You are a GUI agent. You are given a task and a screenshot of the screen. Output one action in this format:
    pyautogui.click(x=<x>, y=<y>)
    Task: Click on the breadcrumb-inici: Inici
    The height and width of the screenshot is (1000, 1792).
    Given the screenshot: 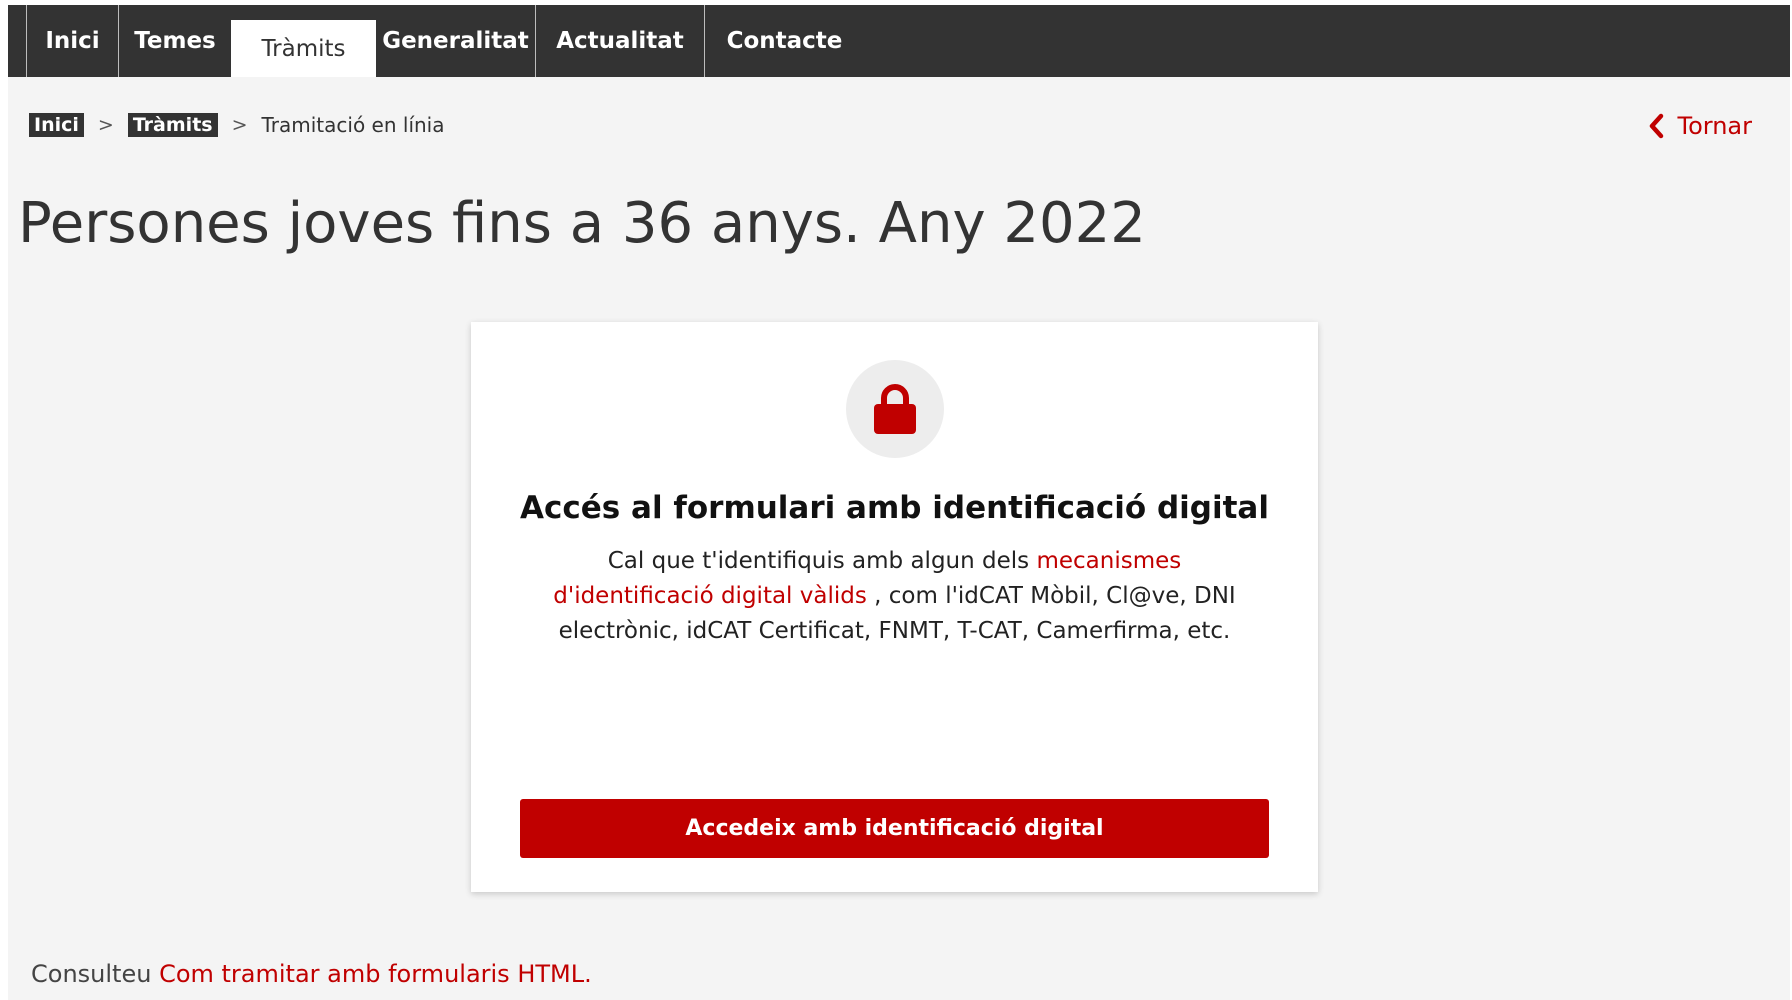 What is the action you would take?
    pyautogui.click(x=56, y=125)
    